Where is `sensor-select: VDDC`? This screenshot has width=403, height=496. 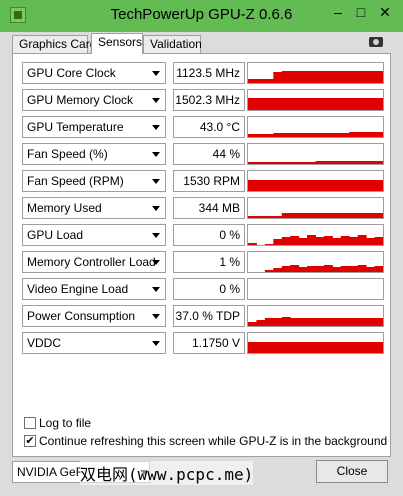 sensor-select: VDDC is located at coordinates (94, 343).